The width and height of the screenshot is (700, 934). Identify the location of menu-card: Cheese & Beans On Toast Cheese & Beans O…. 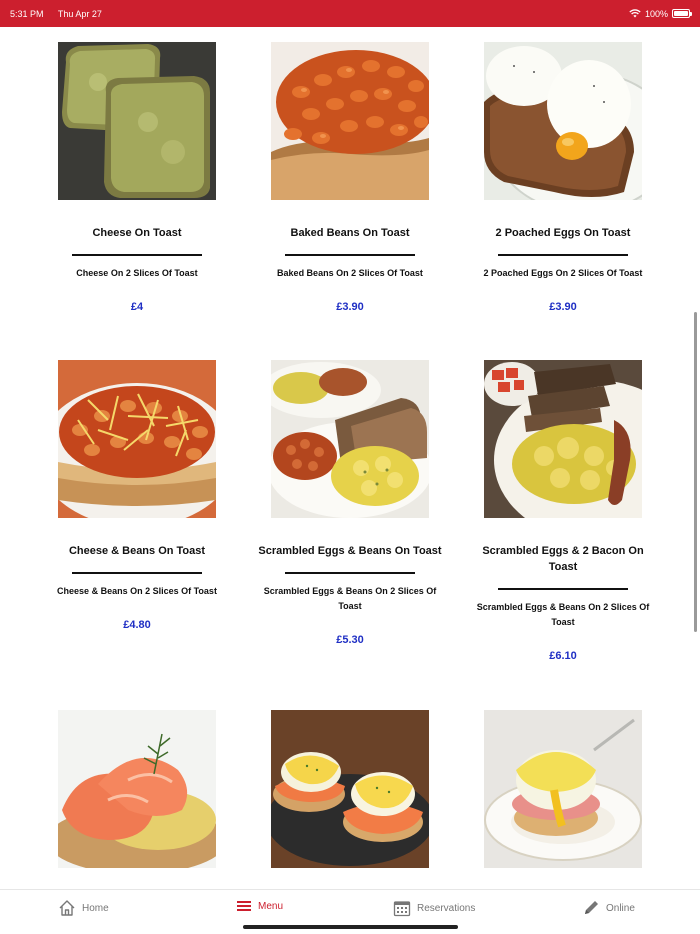
(137, 495).